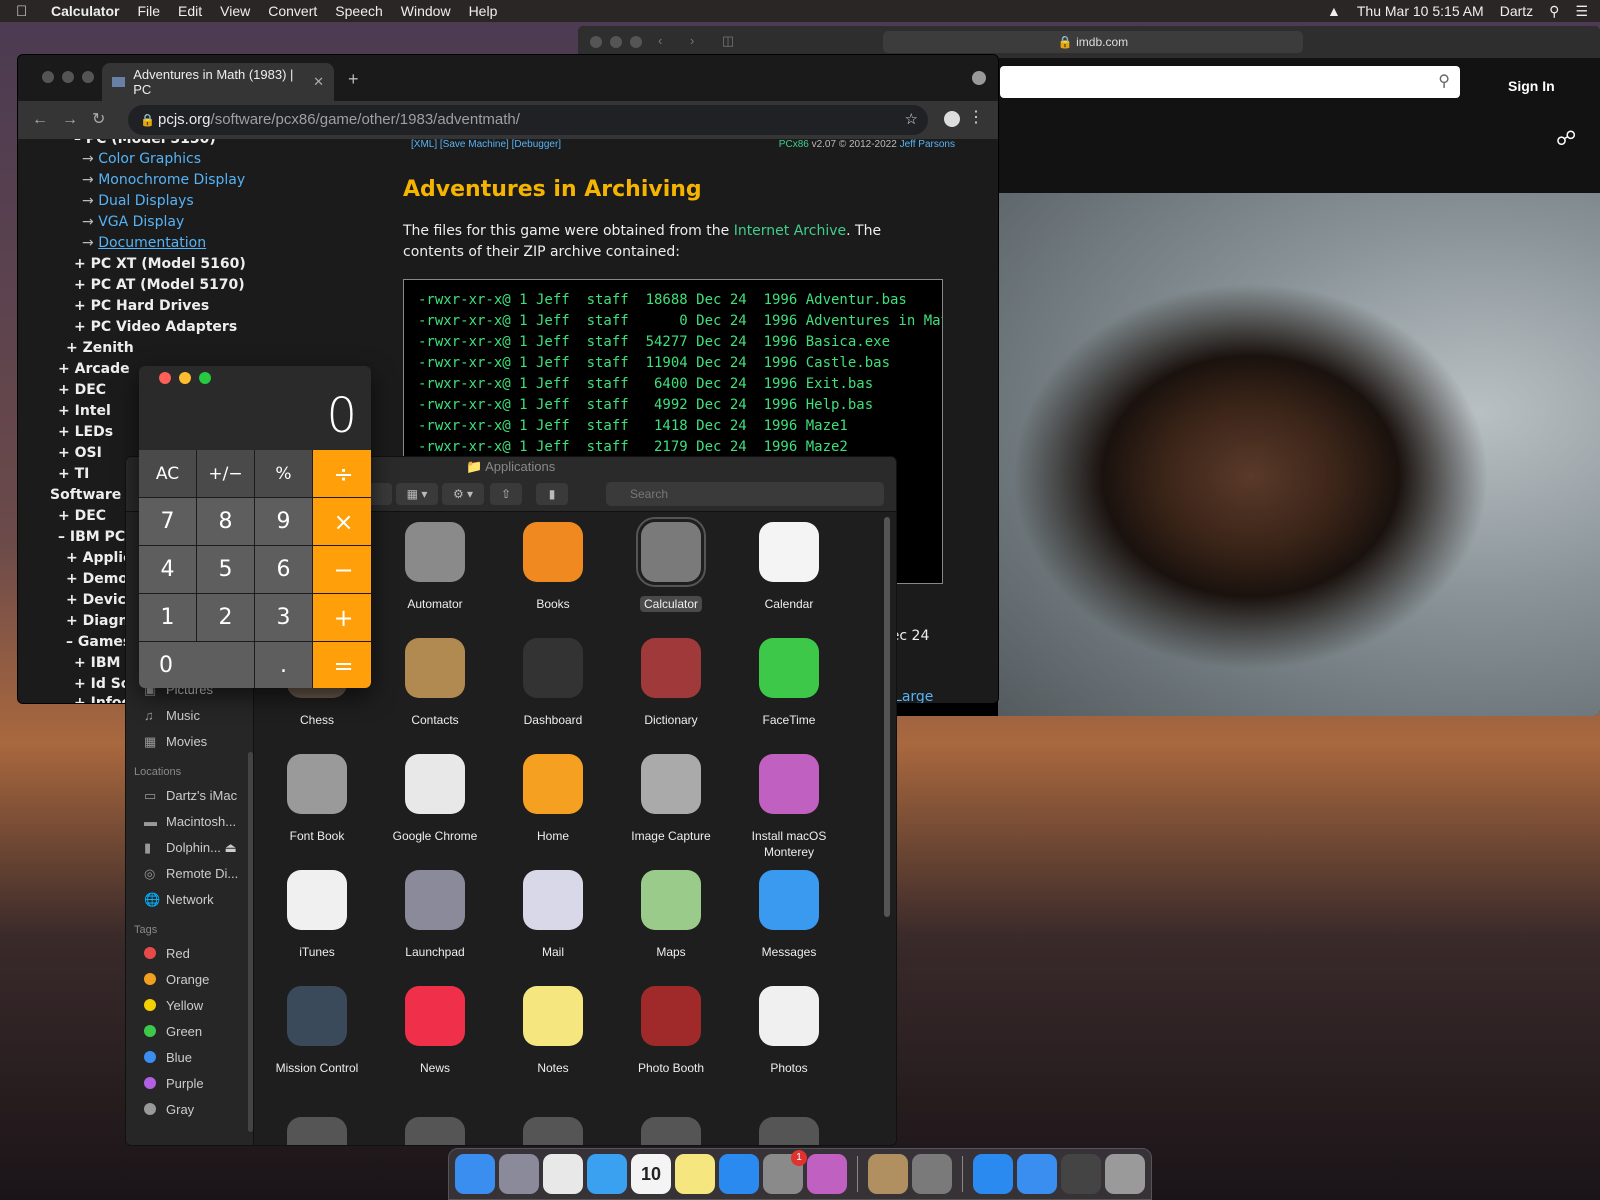  Describe the element at coordinates (283, 569) in the screenshot. I see `digit-6-button: 6` at that location.